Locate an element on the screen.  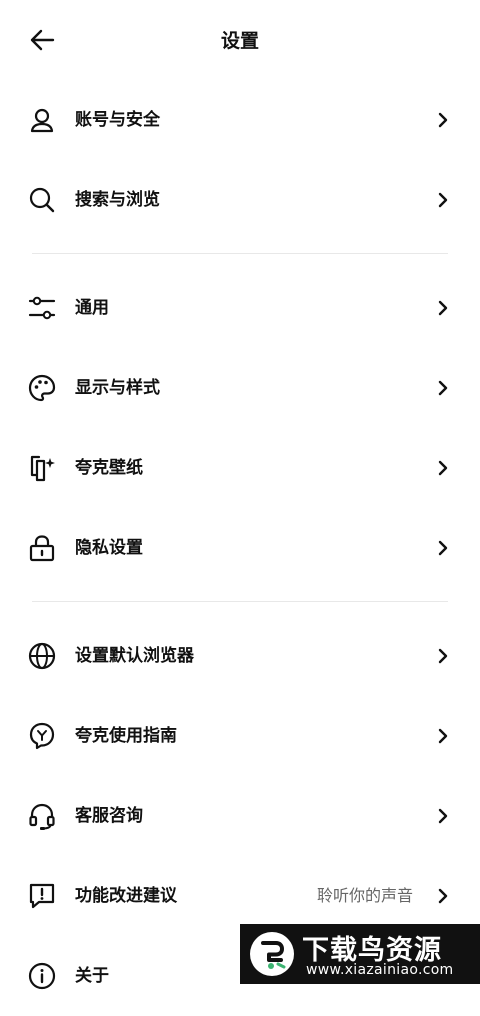
settings-item-label: 显示与样式 is located at coordinates (117, 388).